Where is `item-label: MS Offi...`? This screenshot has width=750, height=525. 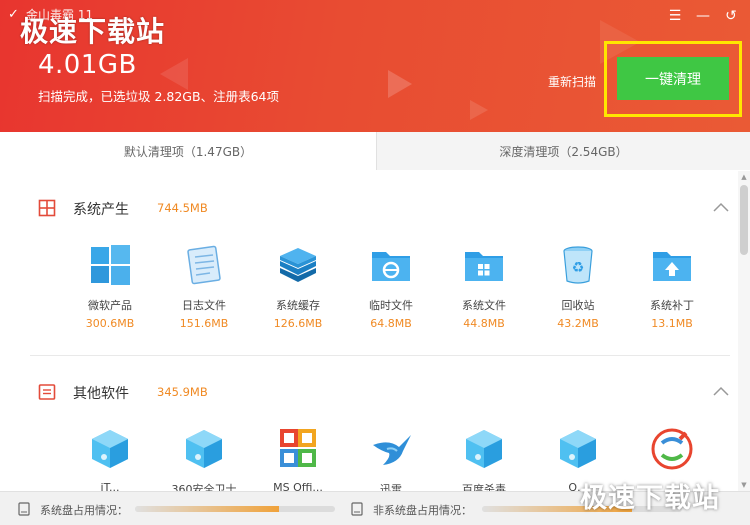 item-label: MS Offi... is located at coordinates (298, 486).